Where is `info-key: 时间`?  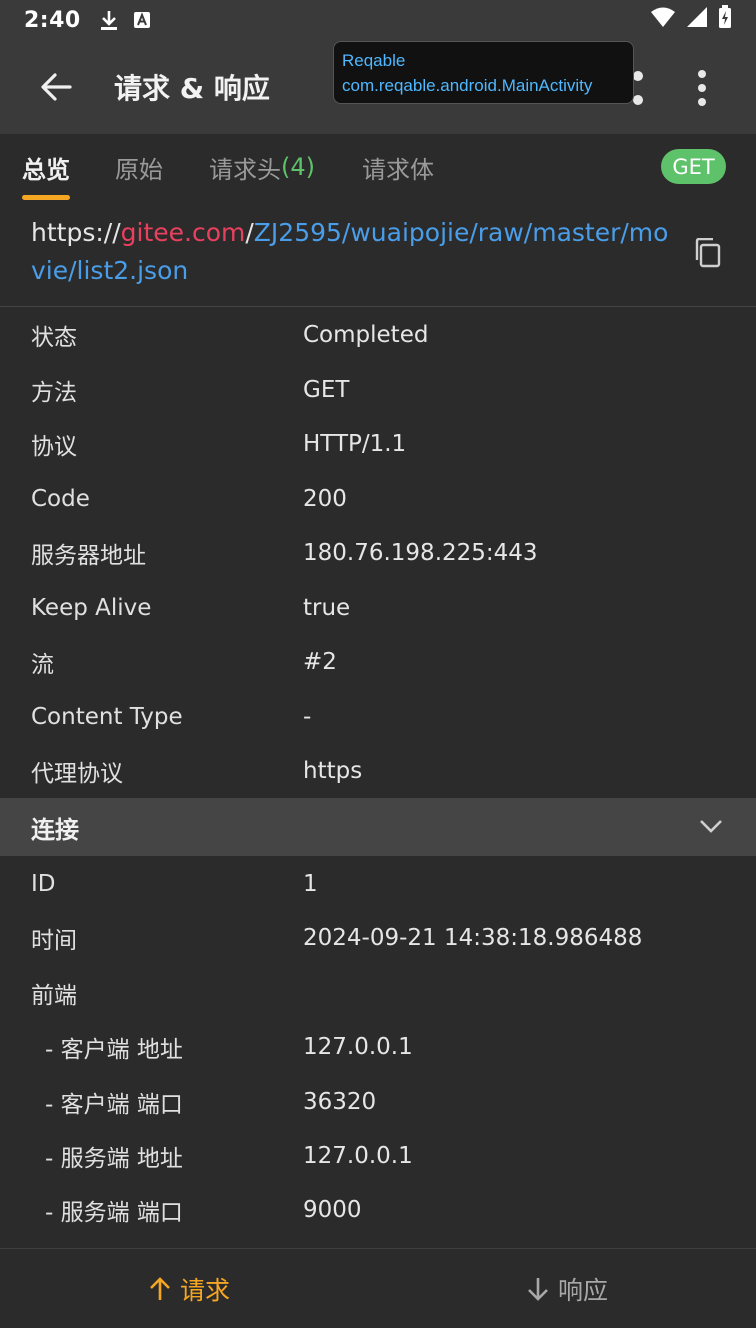 info-key: 时间 is located at coordinates (54, 941).